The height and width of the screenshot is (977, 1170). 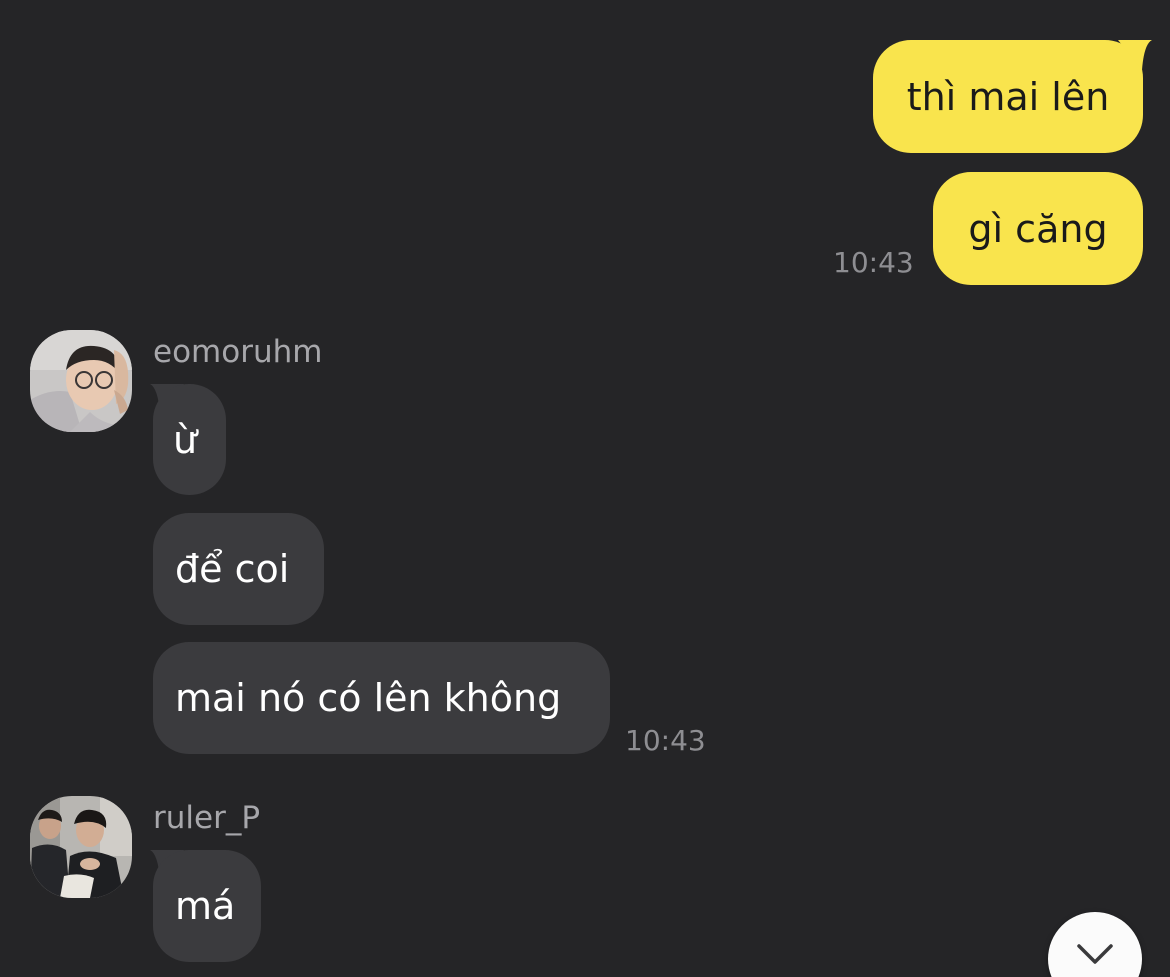 What do you see at coordinates (232, 569) in the screenshot?
I see `message-text: để coi` at bounding box center [232, 569].